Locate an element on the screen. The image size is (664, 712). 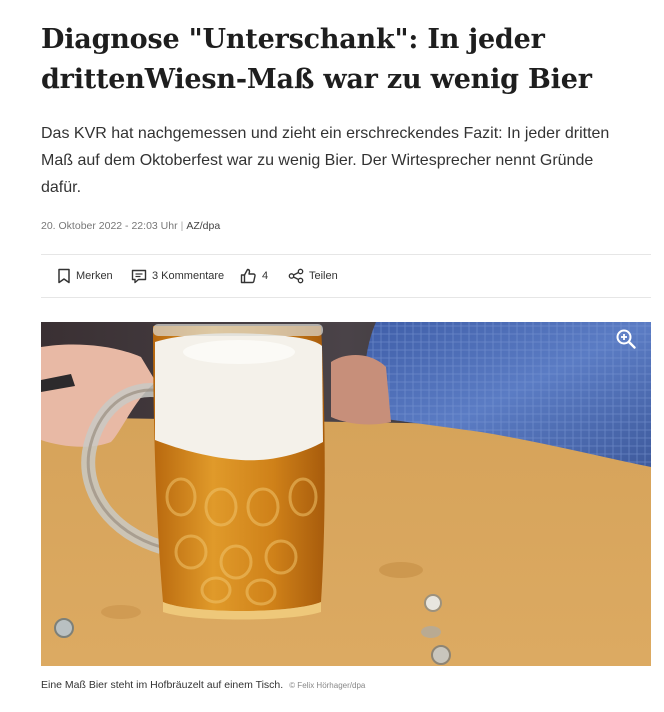
zoom-in-icon is located at coordinates (626, 341).